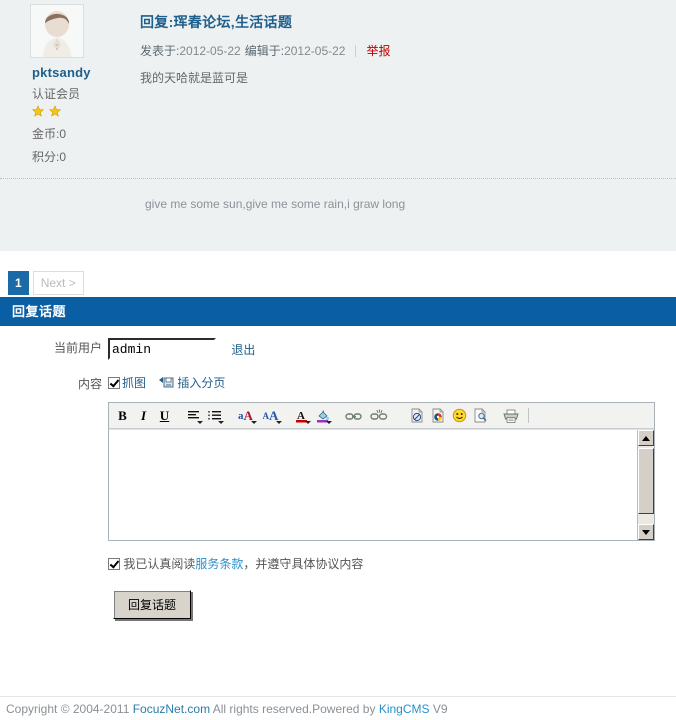 The width and height of the screenshot is (676, 720). What do you see at coordinates (81, 112) in the screenshot?
I see `user-rank-stars` at bounding box center [81, 112].